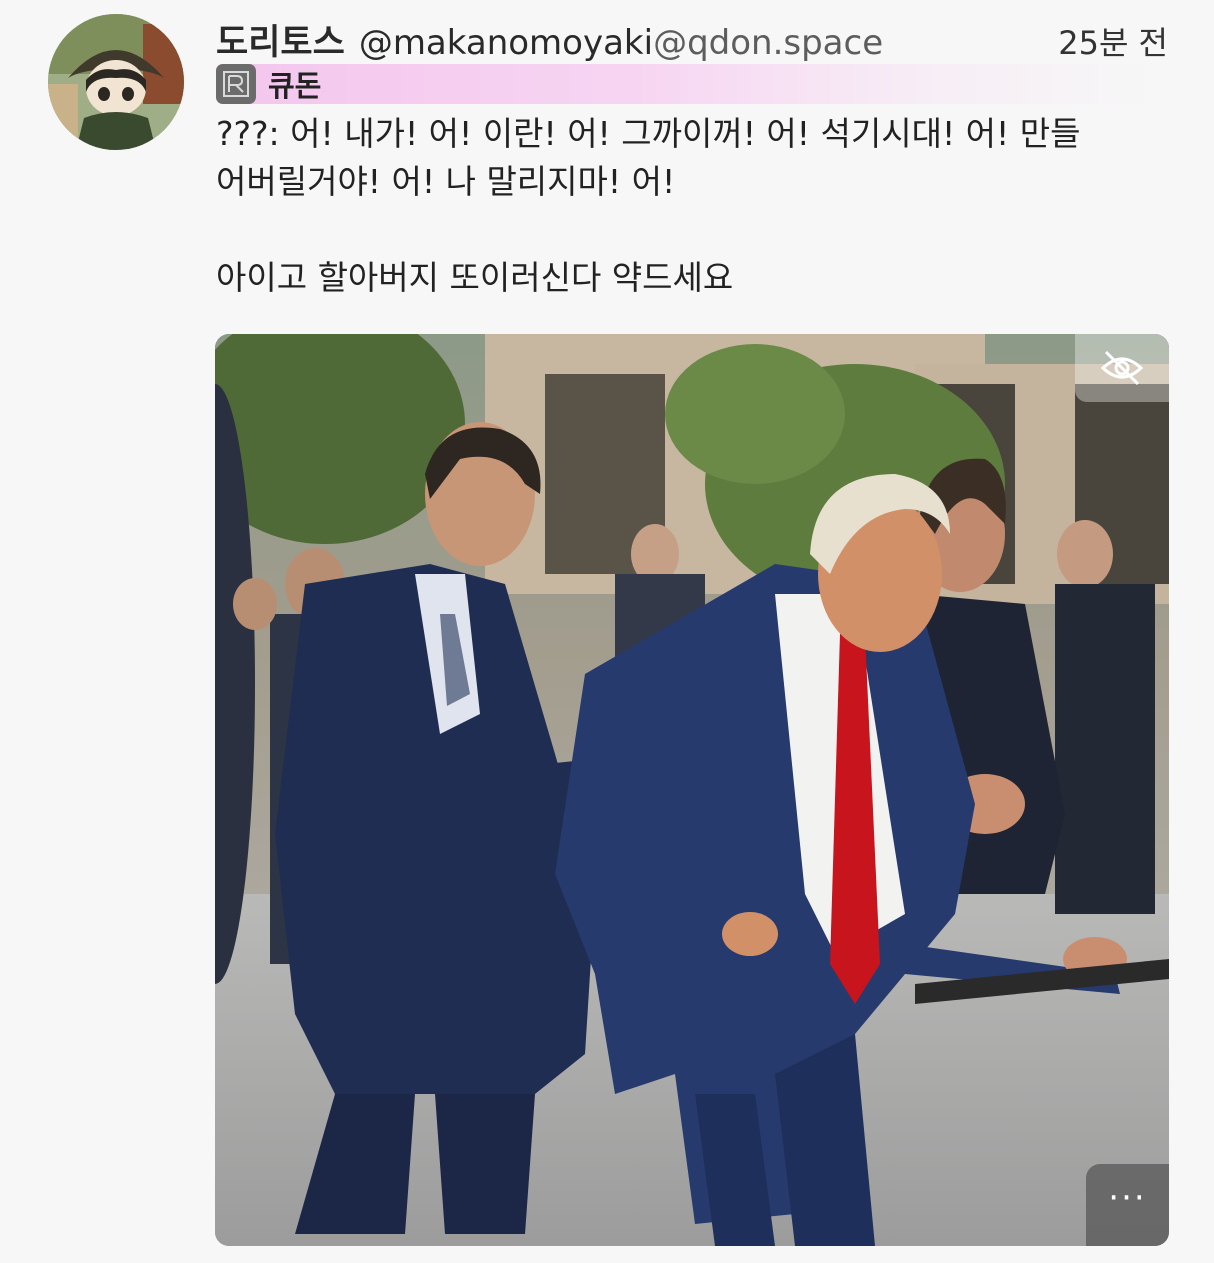 The image size is (1214, 1263). I want to click on media-more-button: ···, so click(1127, 1205).